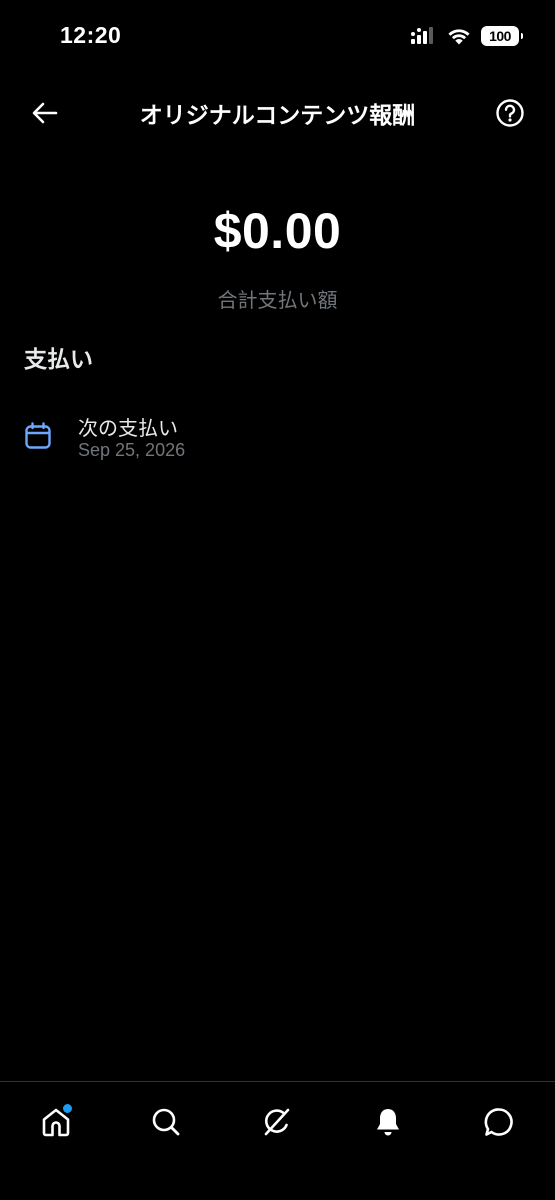 This screenshot has height=1200, width=555. Describe the element at coordinates (56, 1122) in the screenshot. I see `nav-home` at that location.